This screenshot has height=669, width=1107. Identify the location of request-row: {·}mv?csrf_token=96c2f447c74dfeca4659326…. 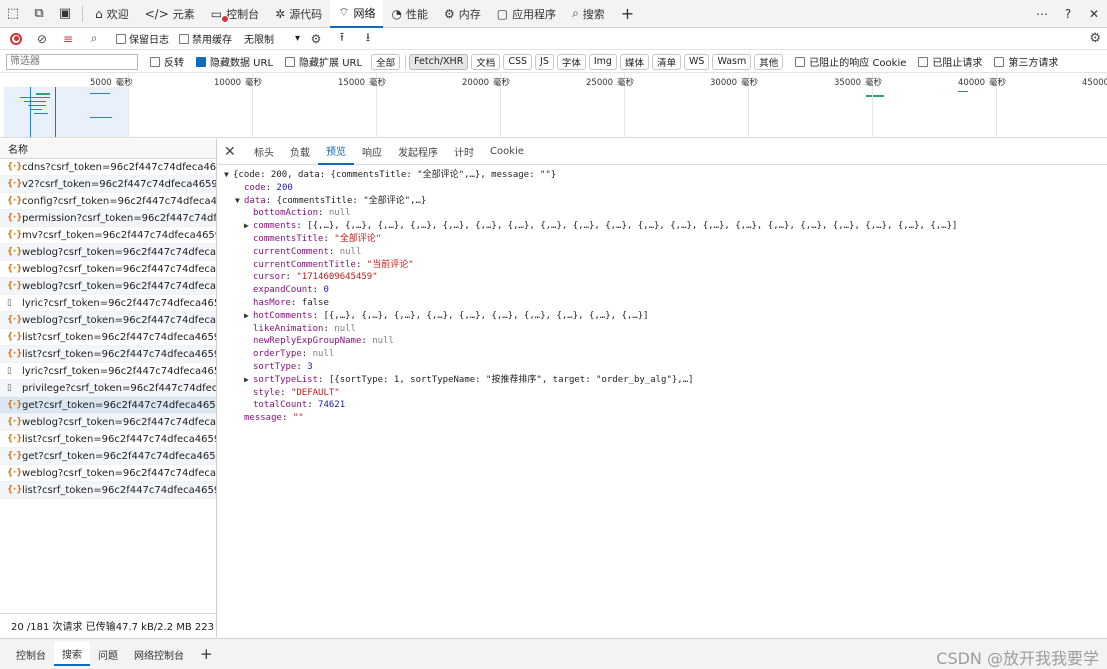
(108, 235).